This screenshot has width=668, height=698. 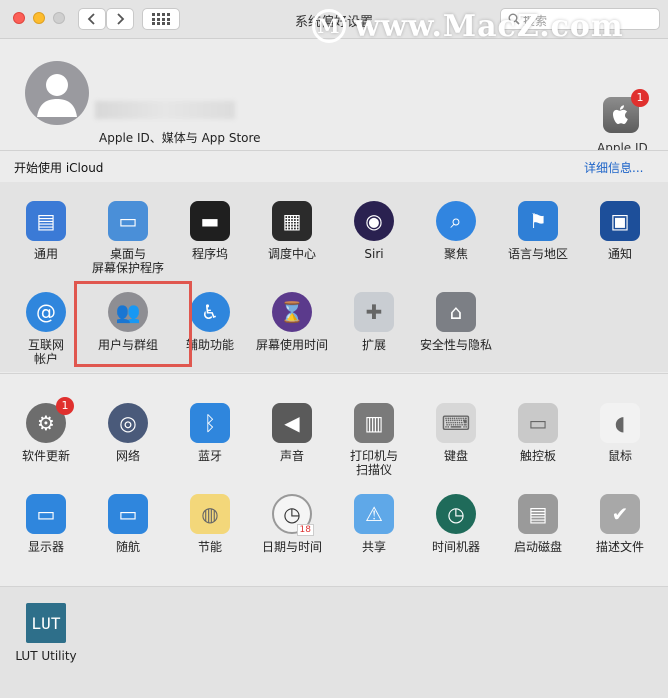 I want to click on highlight-box, so click(x=133, y=324).